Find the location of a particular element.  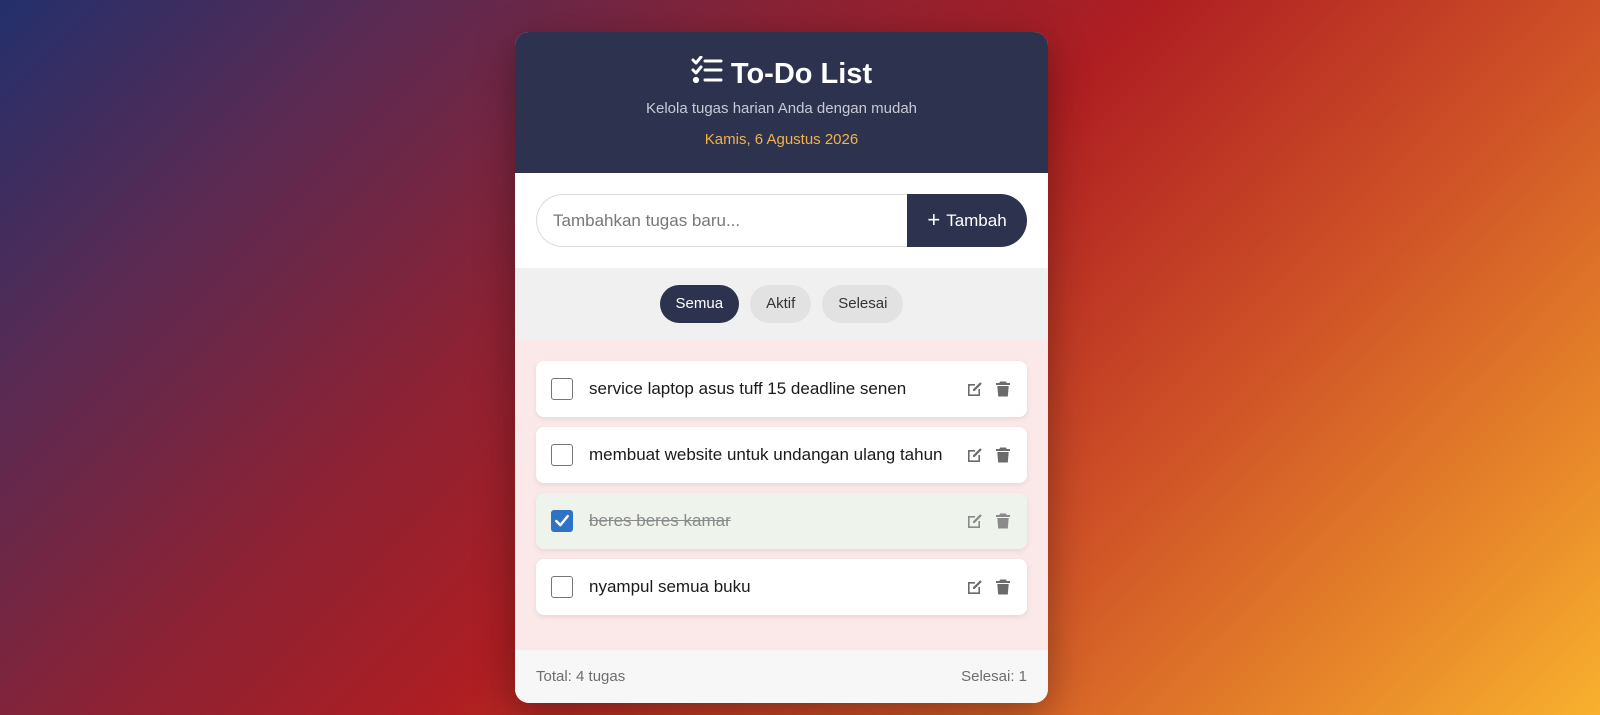

filter-active-button: Aktif is located at coordinates (781, 303).